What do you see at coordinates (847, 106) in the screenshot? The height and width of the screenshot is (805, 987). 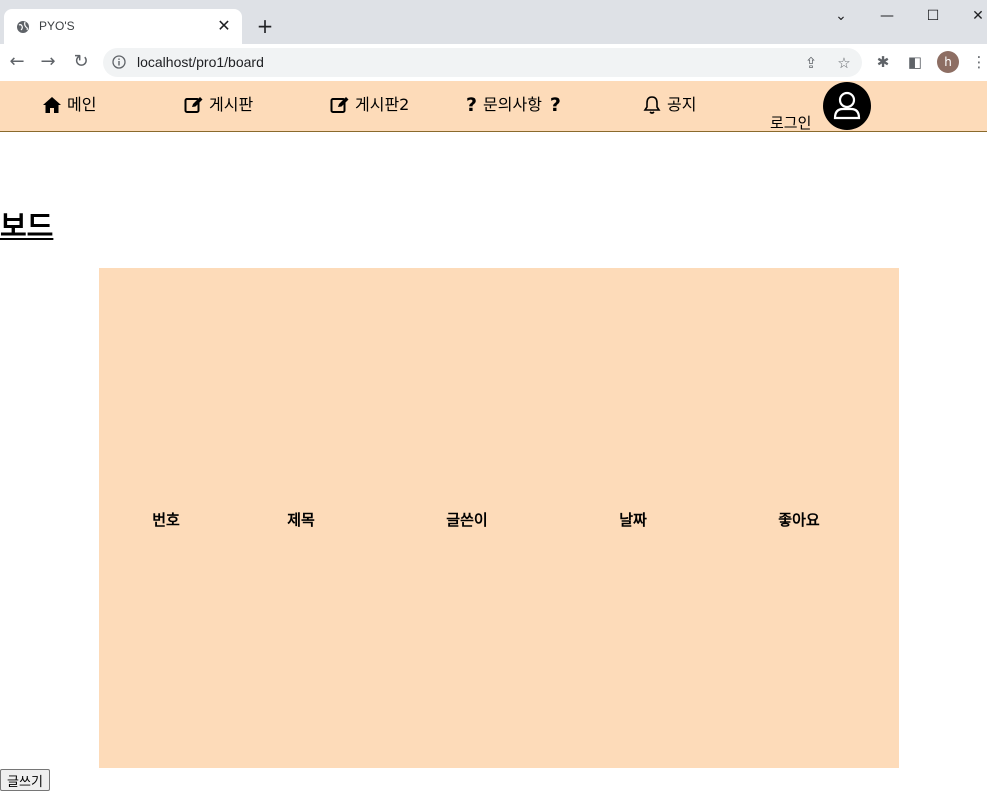 I see `user-avatar-icon` at bounding box center [847, 106].